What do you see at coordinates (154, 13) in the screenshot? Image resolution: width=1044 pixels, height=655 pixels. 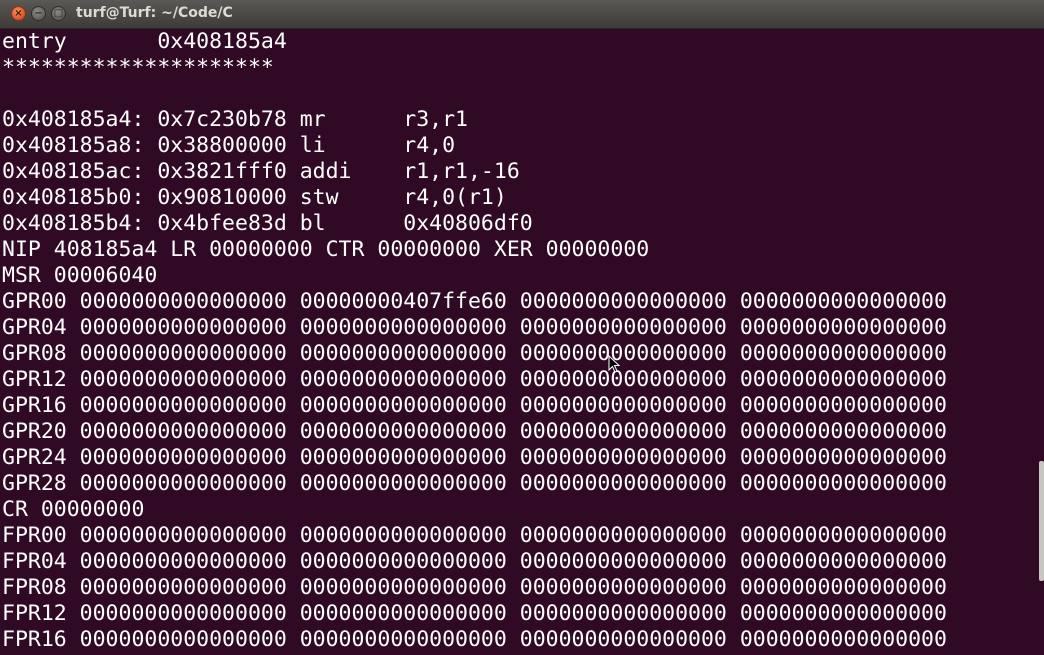 I see `window-title: turf@Turf: ~/Code/C` at bounding box center [154, 13].